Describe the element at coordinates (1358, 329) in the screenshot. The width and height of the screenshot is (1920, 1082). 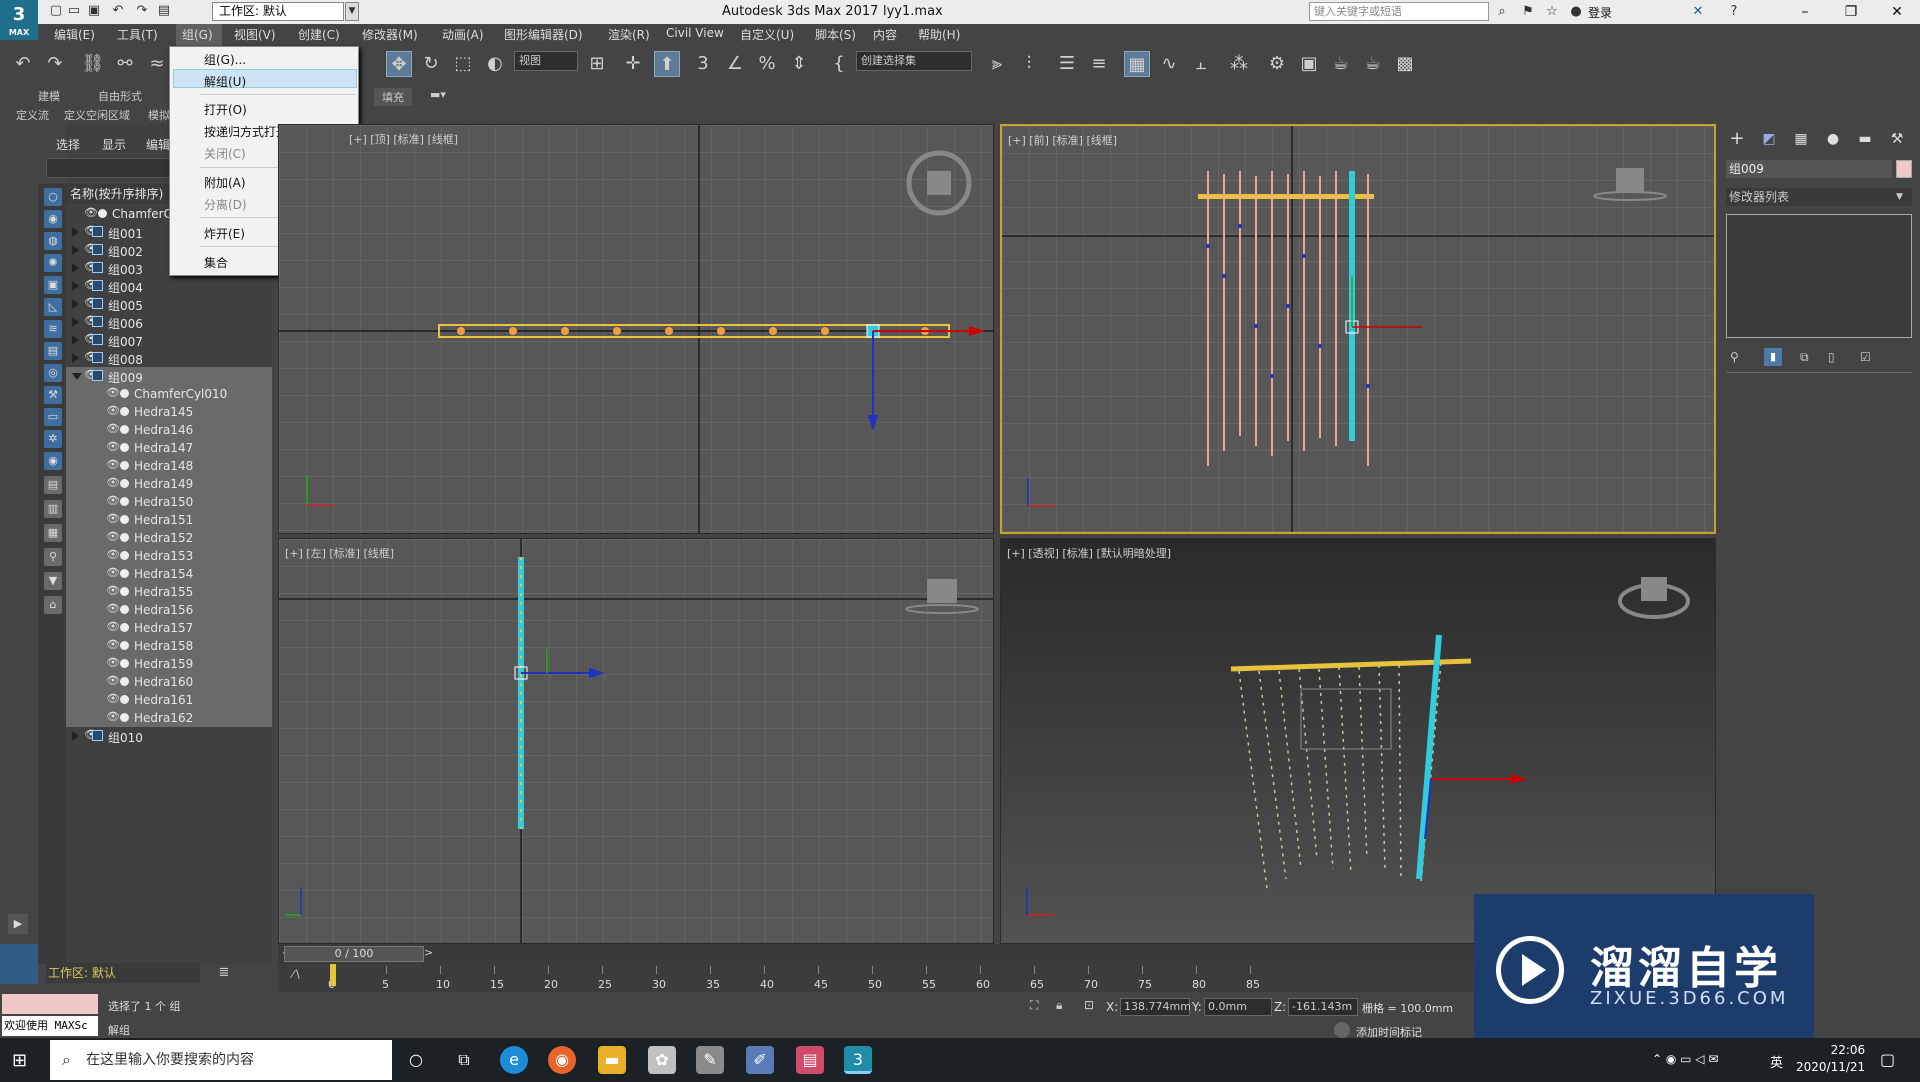
I see `viewport-front: [+] [前] [标准] [线框]` at that location.